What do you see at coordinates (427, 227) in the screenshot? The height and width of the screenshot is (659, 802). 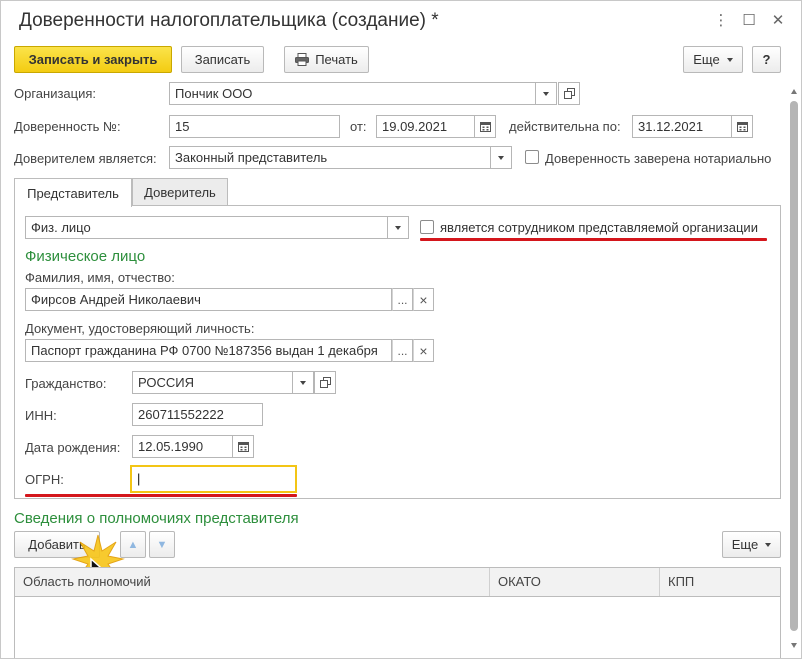 I see `employee-checkbox` at bounding box center [427, 227].